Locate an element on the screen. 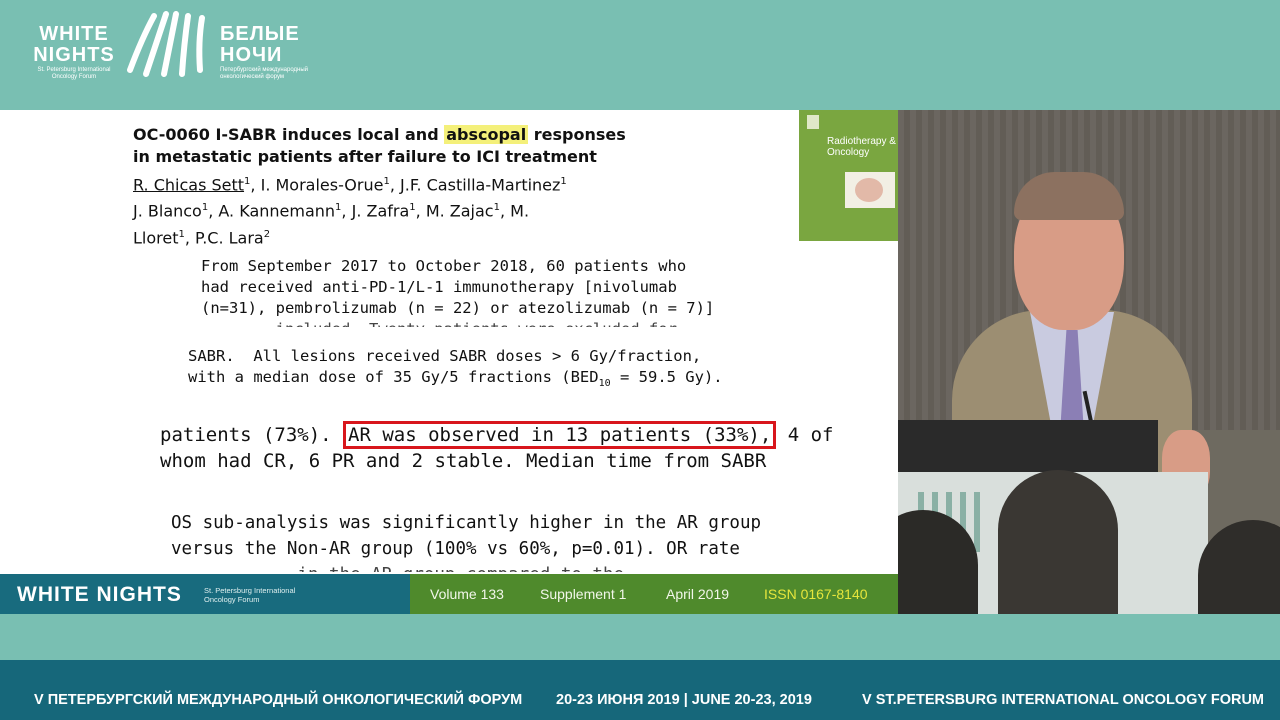 Image resolution: width=1280 pixels, height=720 pixels. excerpt-line-cropped: in the AR group compared to the is located at coordinates (466, 567).